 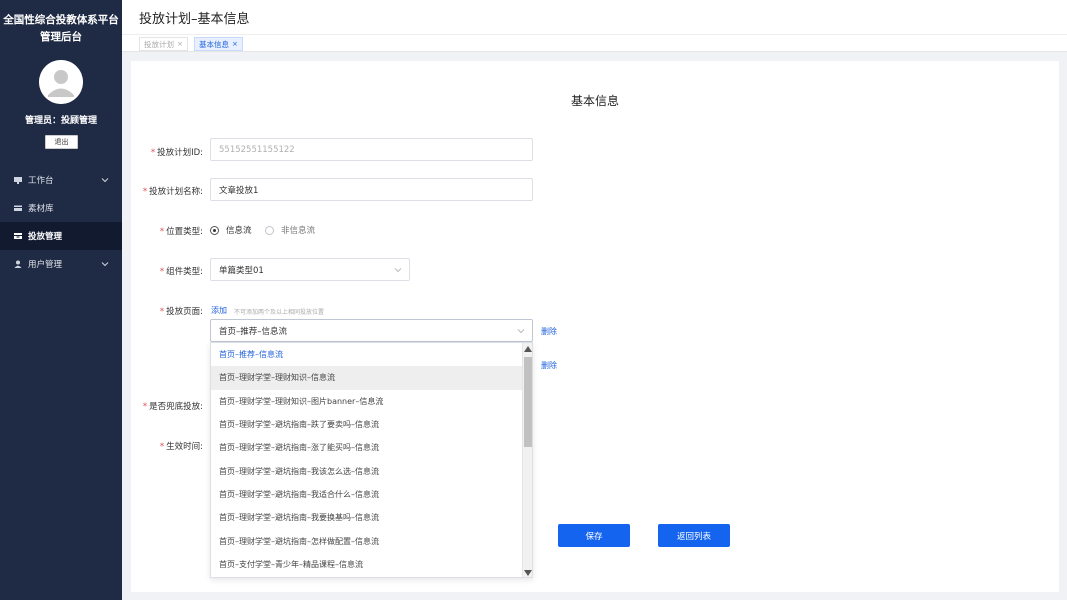 I want to click on plan-id-label: * 投放计划ID:, so click(x=176, y=153).